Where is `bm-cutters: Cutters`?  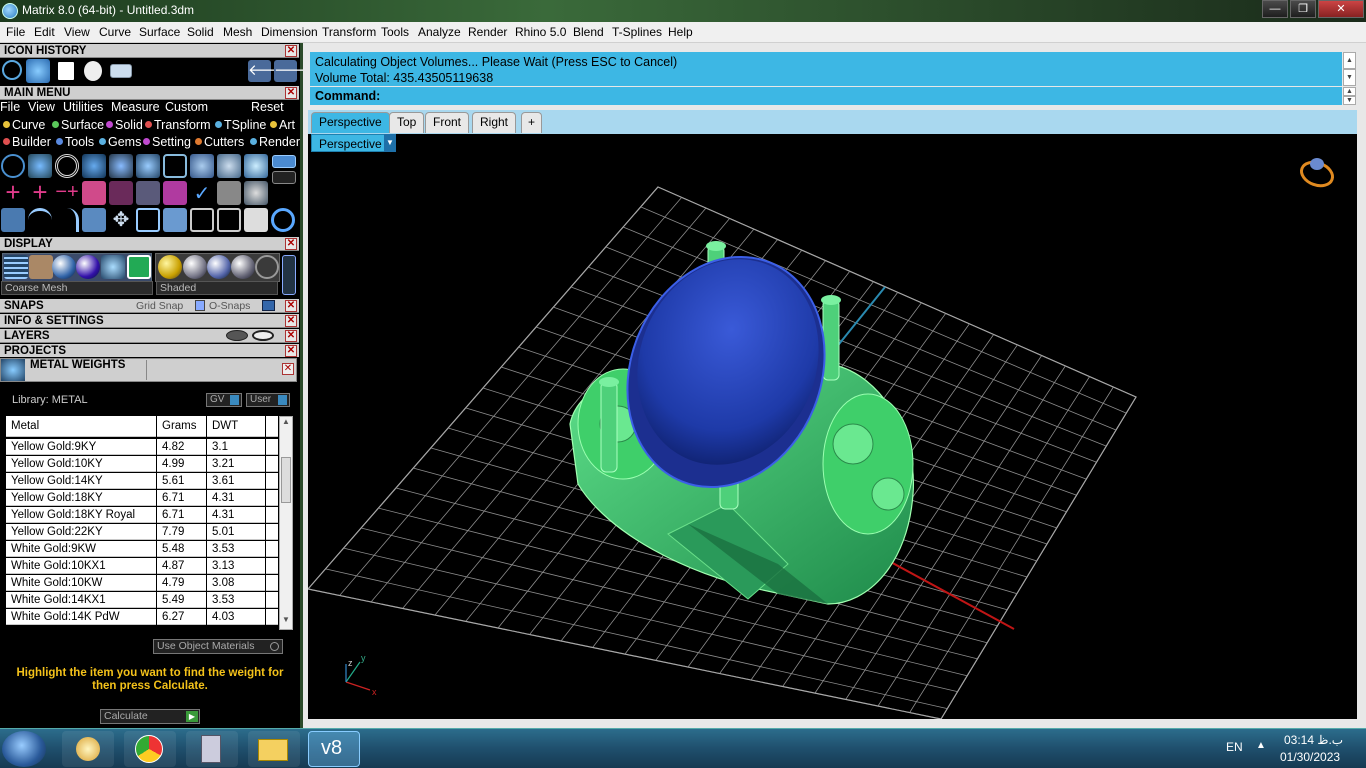 bm-cutters: Cutters is located at coordinates (219, 142).